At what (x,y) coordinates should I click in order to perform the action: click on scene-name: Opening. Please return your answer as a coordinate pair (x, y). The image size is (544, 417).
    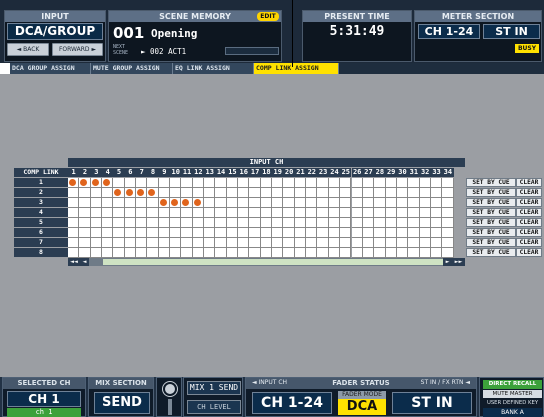
    Looking at the image, I should click on (174, 33).